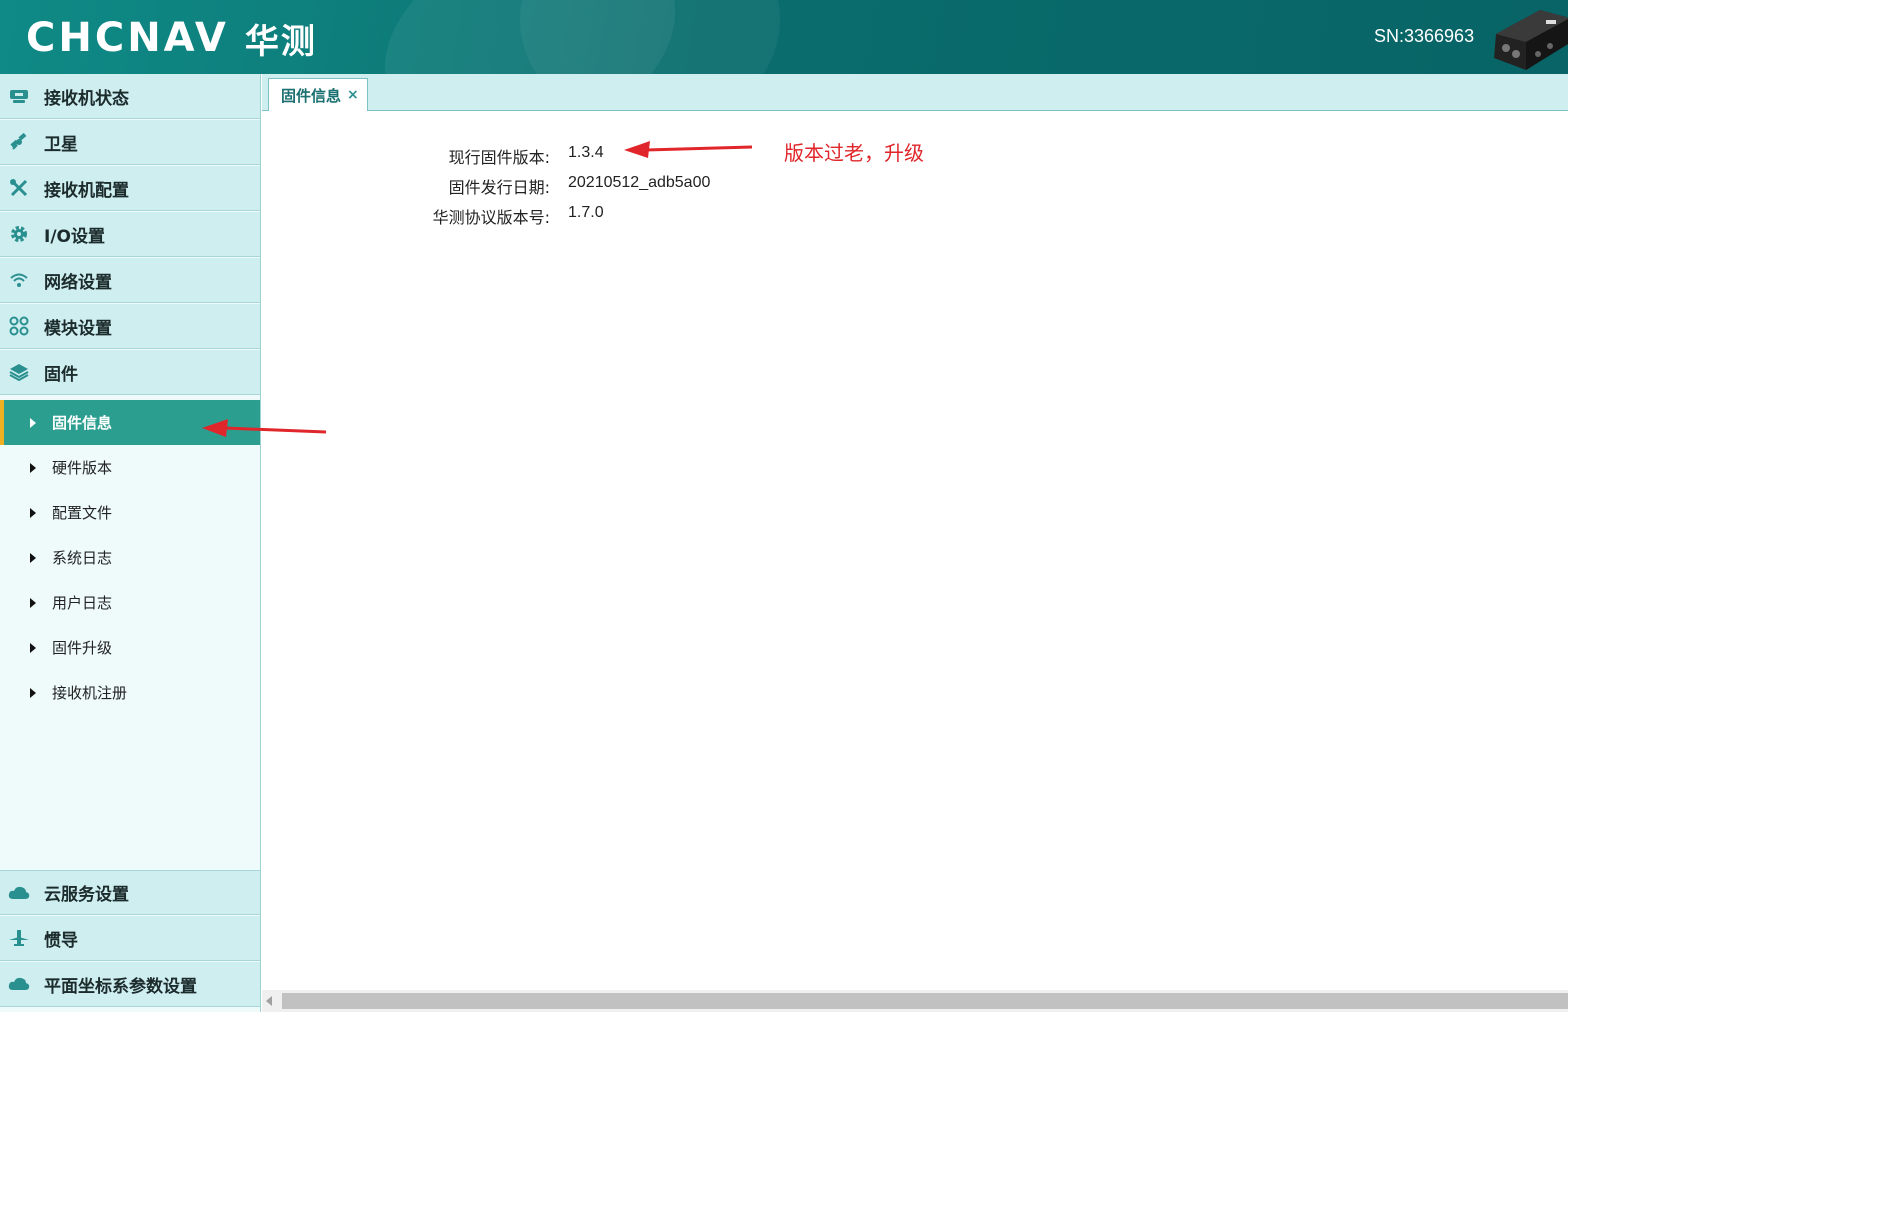 Image resolution: width=1882 pixels, height=1212 pixels. What do you see at coordinates (353, 95) in the screenshot?
I see `close-icon: ×` at bounding box center [353, 95].